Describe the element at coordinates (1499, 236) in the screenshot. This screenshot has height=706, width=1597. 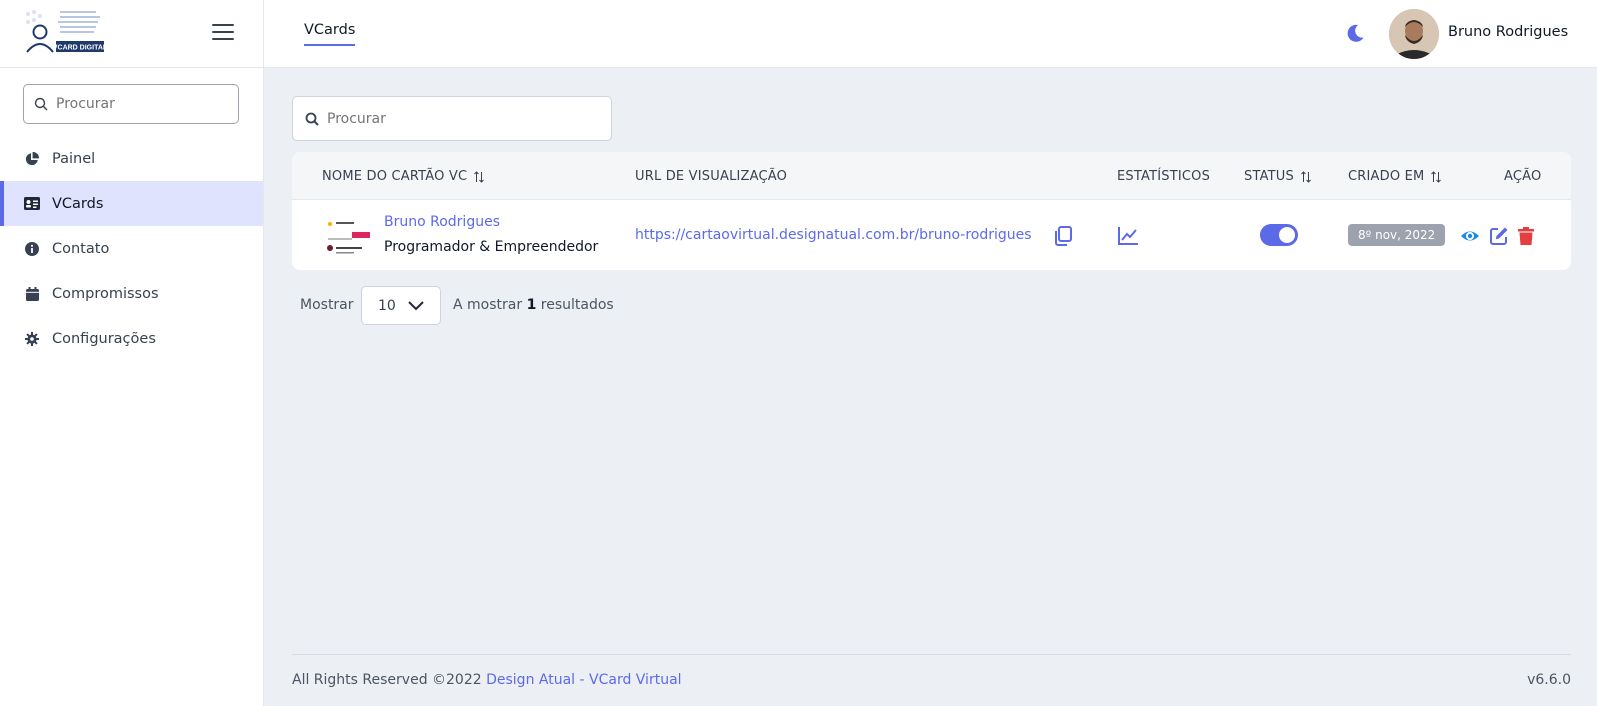
I see `edit-icon` at that location.